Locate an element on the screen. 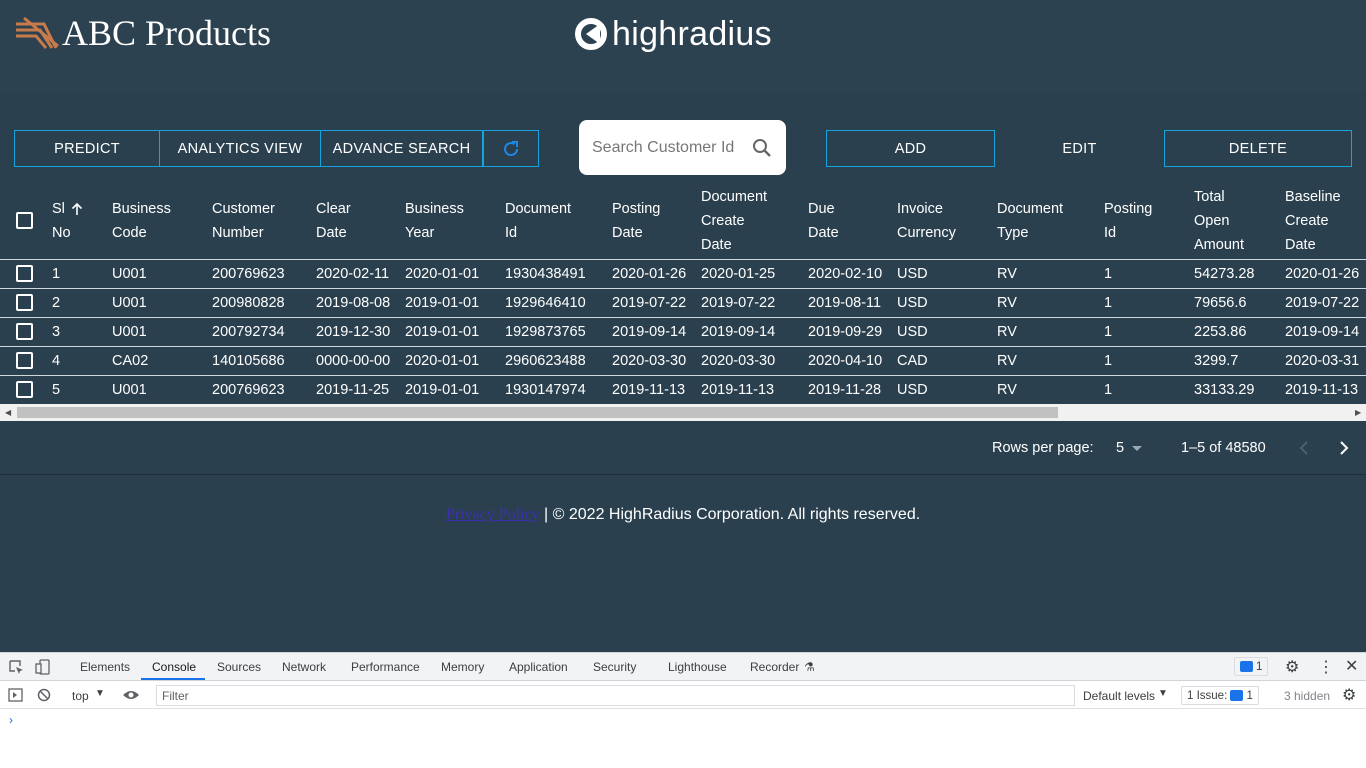  add-button: ADD is located at coordinates (910, 148).